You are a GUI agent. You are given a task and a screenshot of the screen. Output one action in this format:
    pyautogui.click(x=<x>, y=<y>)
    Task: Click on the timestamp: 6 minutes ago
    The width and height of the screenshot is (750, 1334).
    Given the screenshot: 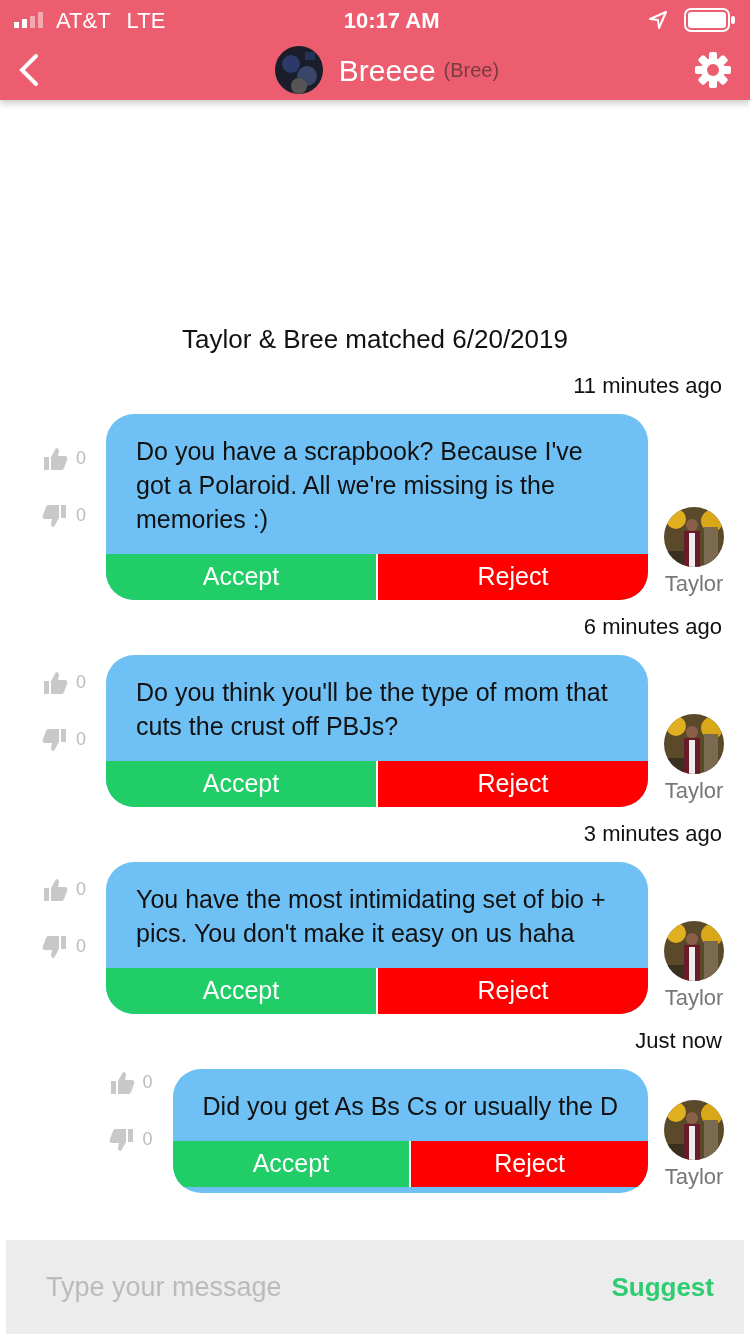 What is the action you would take?
    pyautogui.click(x=652, y=627)
    